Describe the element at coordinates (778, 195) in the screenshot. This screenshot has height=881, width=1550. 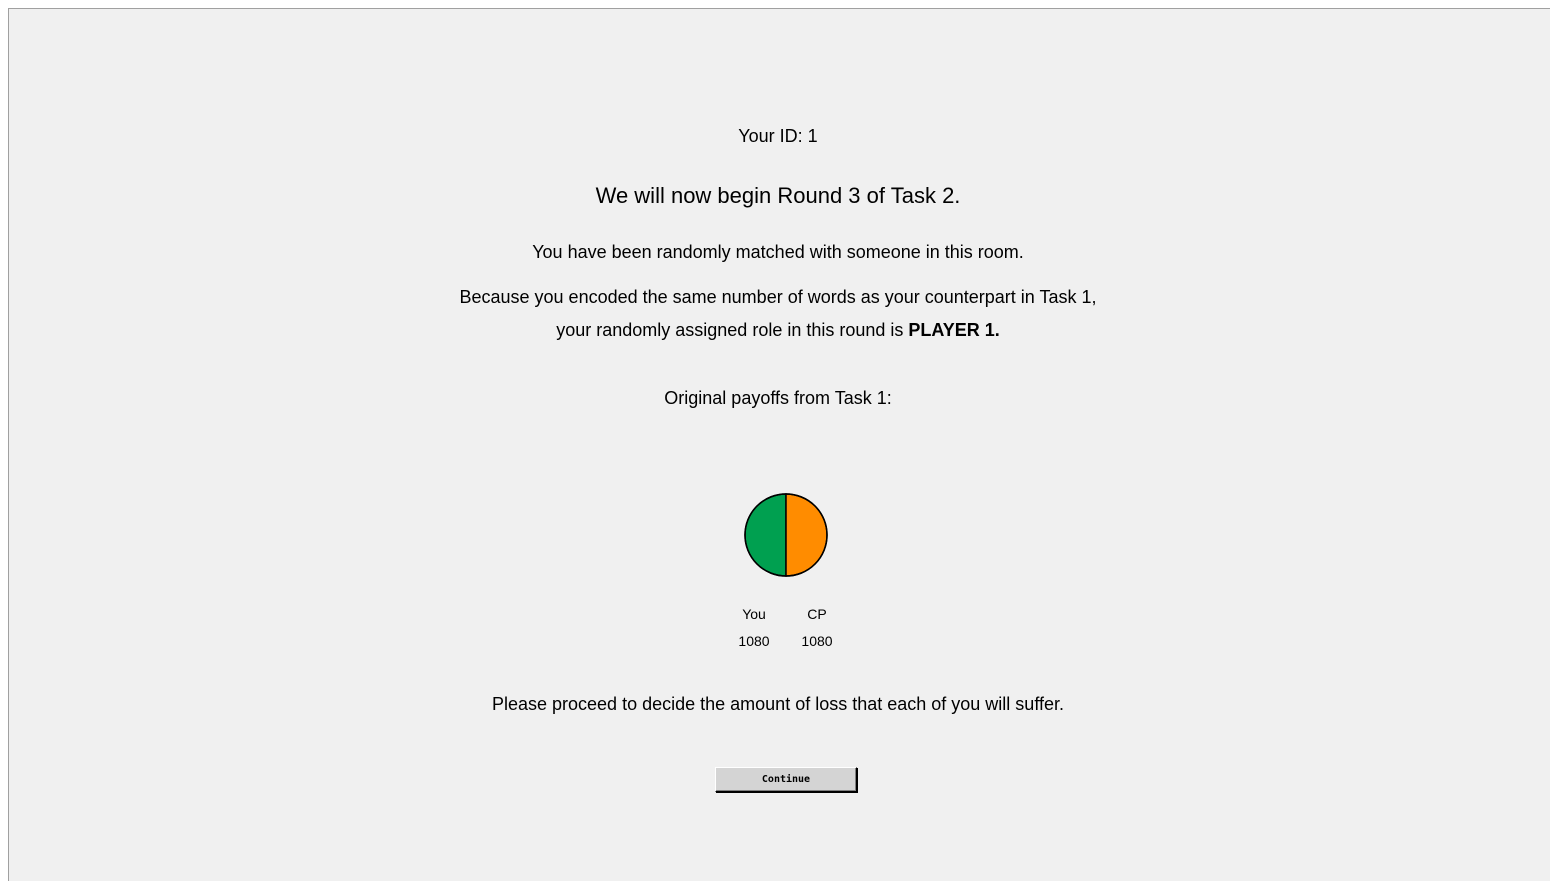
I see `round-heading: We will now begin Round 3 of Task 2.` at that location.